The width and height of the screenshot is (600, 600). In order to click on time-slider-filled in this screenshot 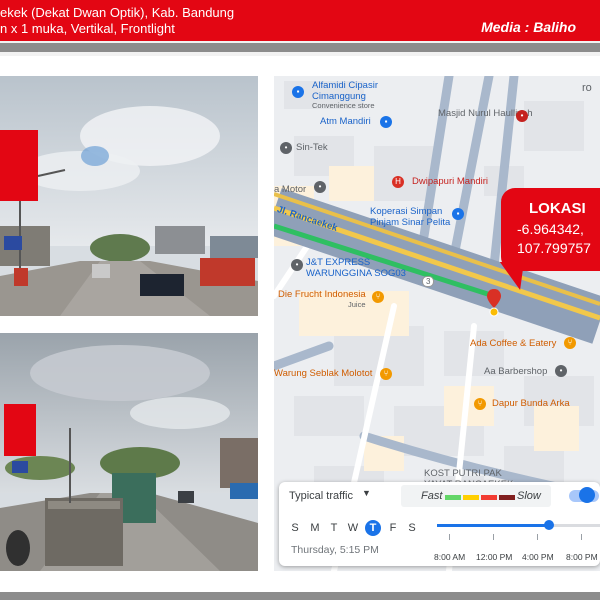, I will do `click(493, 525)`.